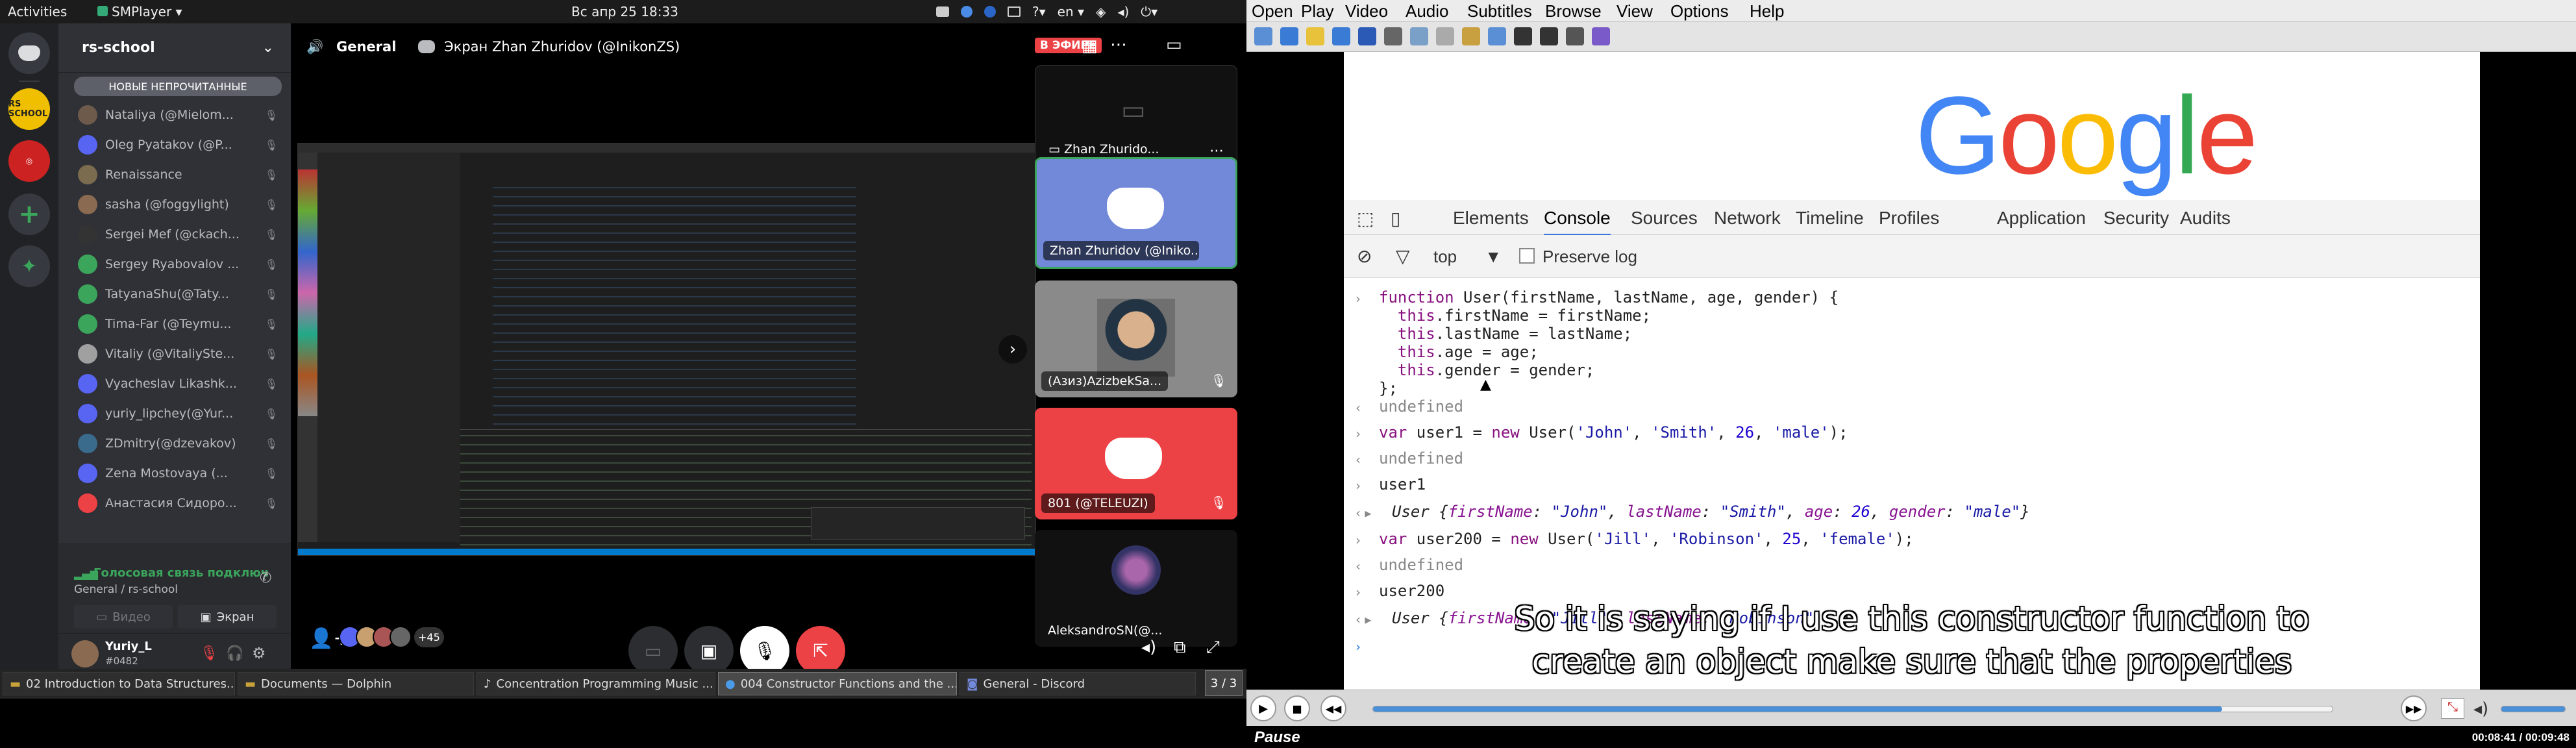 This screenshot has width=2576, height=748. What do you see at coordinates (990, 12) in the screenshot?
I see `tray-blue-icon` at bounding box center [990, 12].